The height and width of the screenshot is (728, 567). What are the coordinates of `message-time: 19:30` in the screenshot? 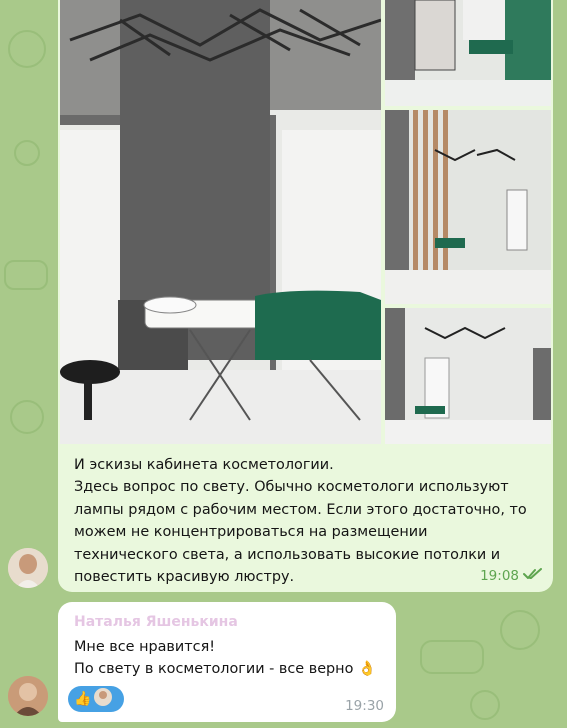 It's located at (364, 706).